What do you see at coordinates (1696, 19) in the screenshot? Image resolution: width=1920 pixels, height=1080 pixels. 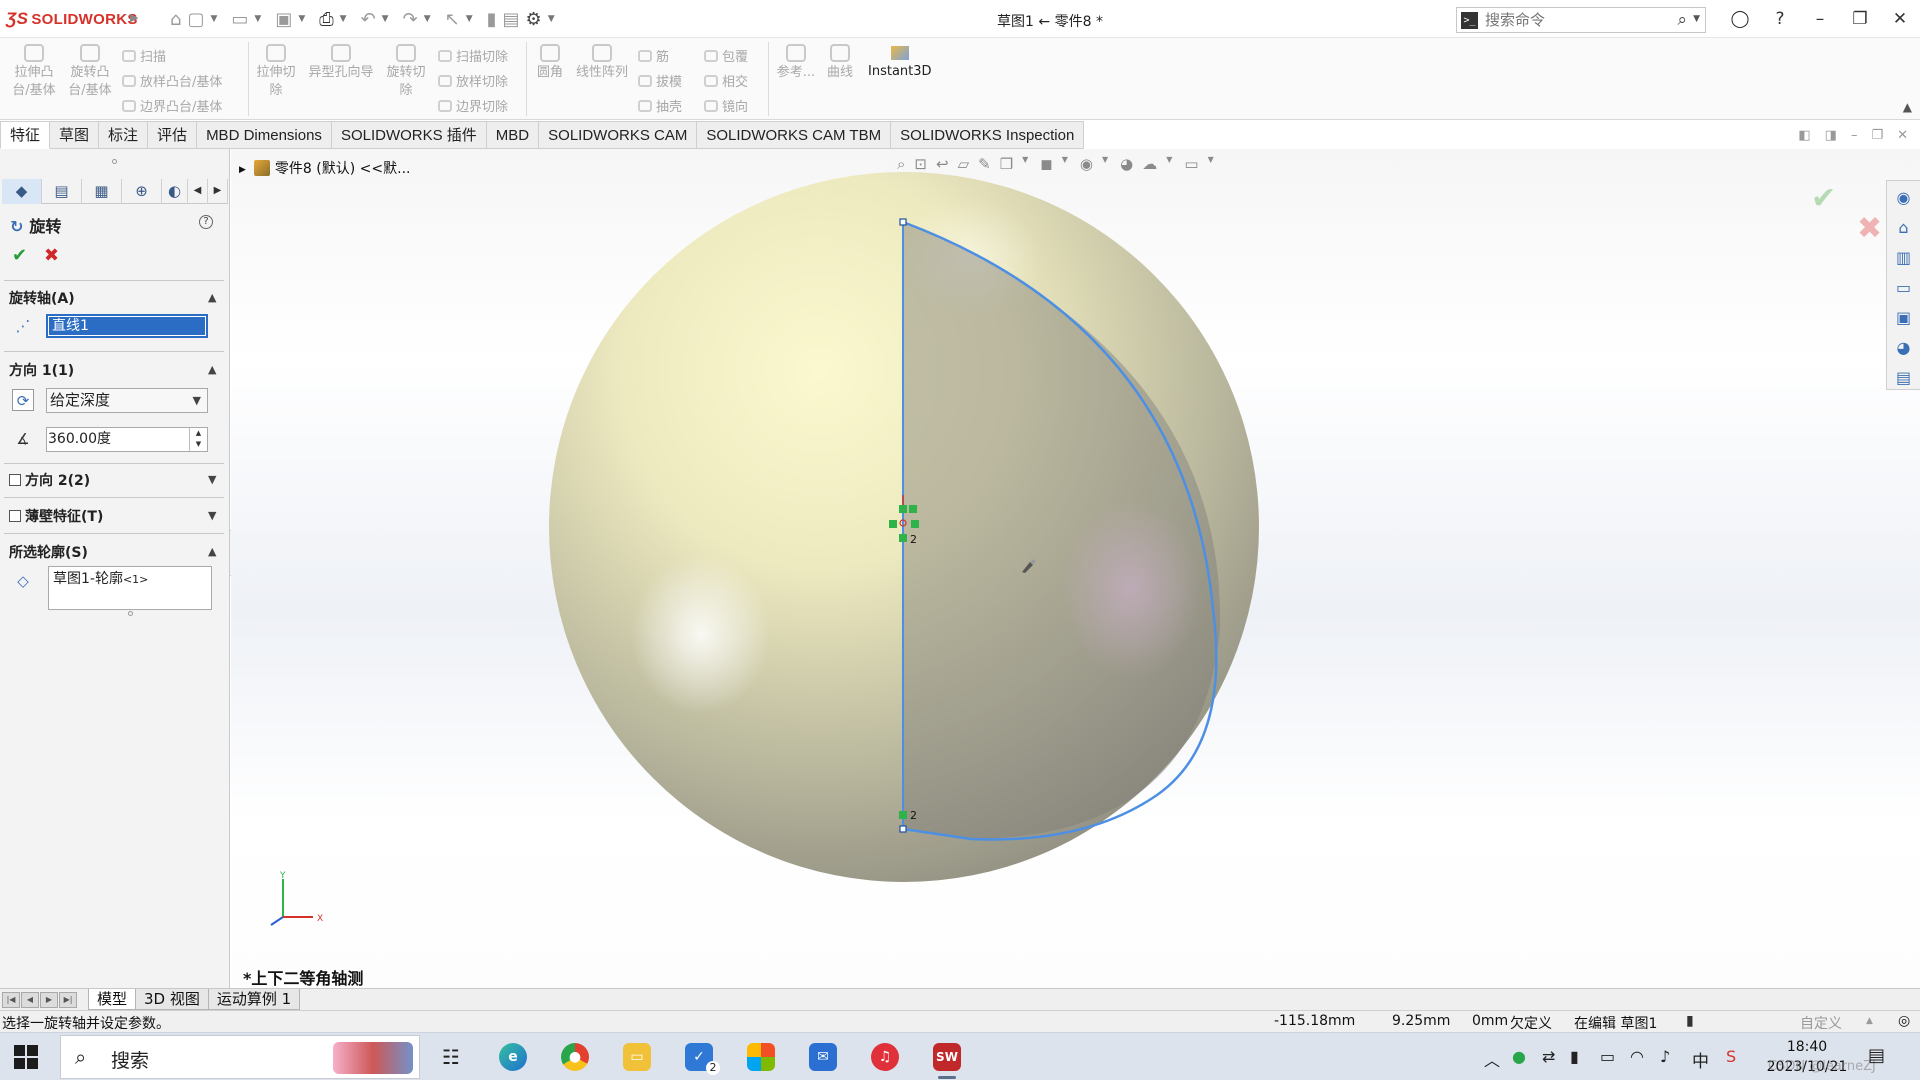 I see `search-dropdown-icon: ▼` at bounding box center [1696, 19].